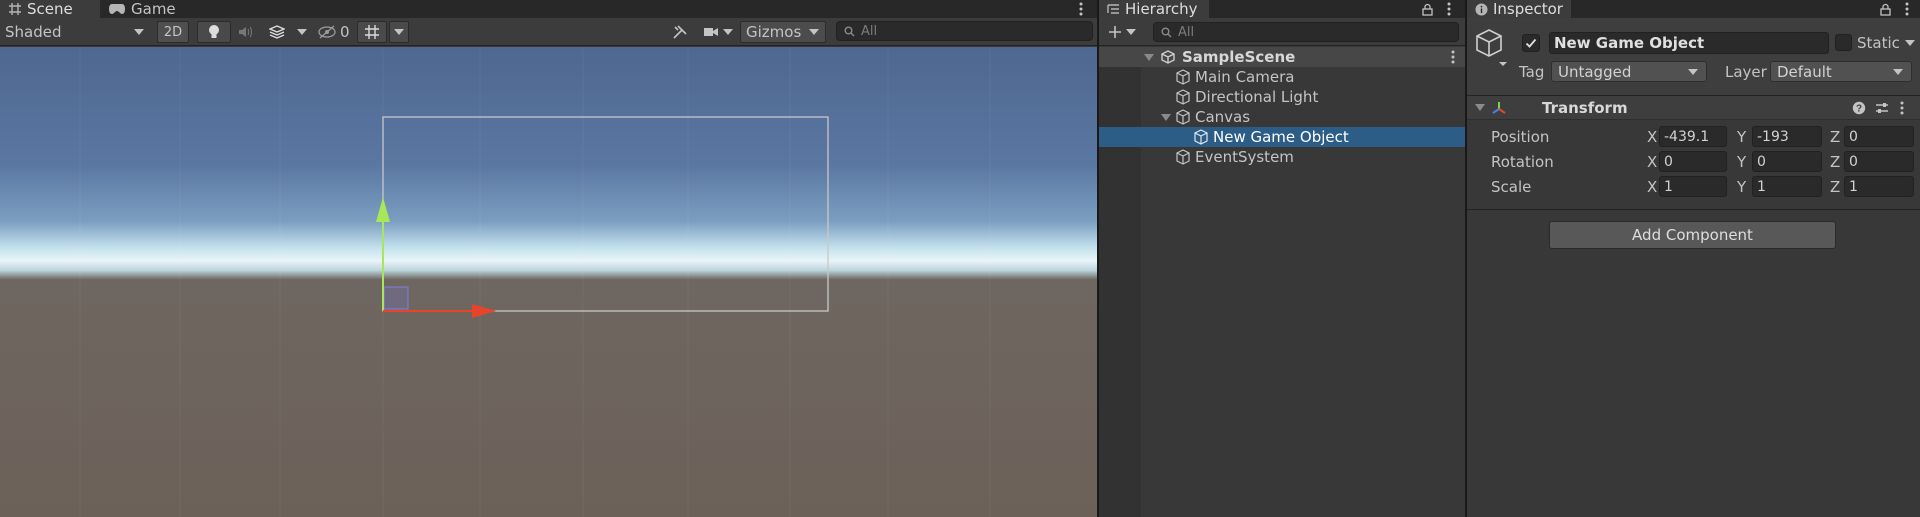 This screenshot has height=517, width=1920. I want to click on grid-snap-icon, so click(372, 32).